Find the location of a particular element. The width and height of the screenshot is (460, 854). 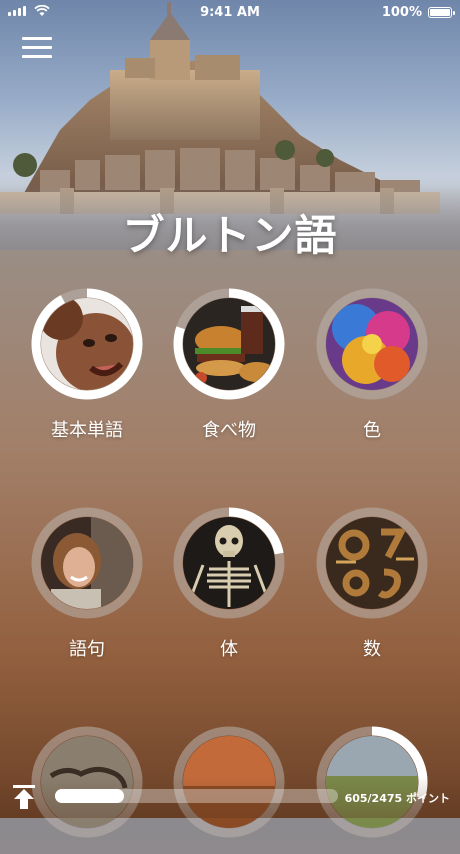

category-label: 数 is located at coordinates (372, 649).